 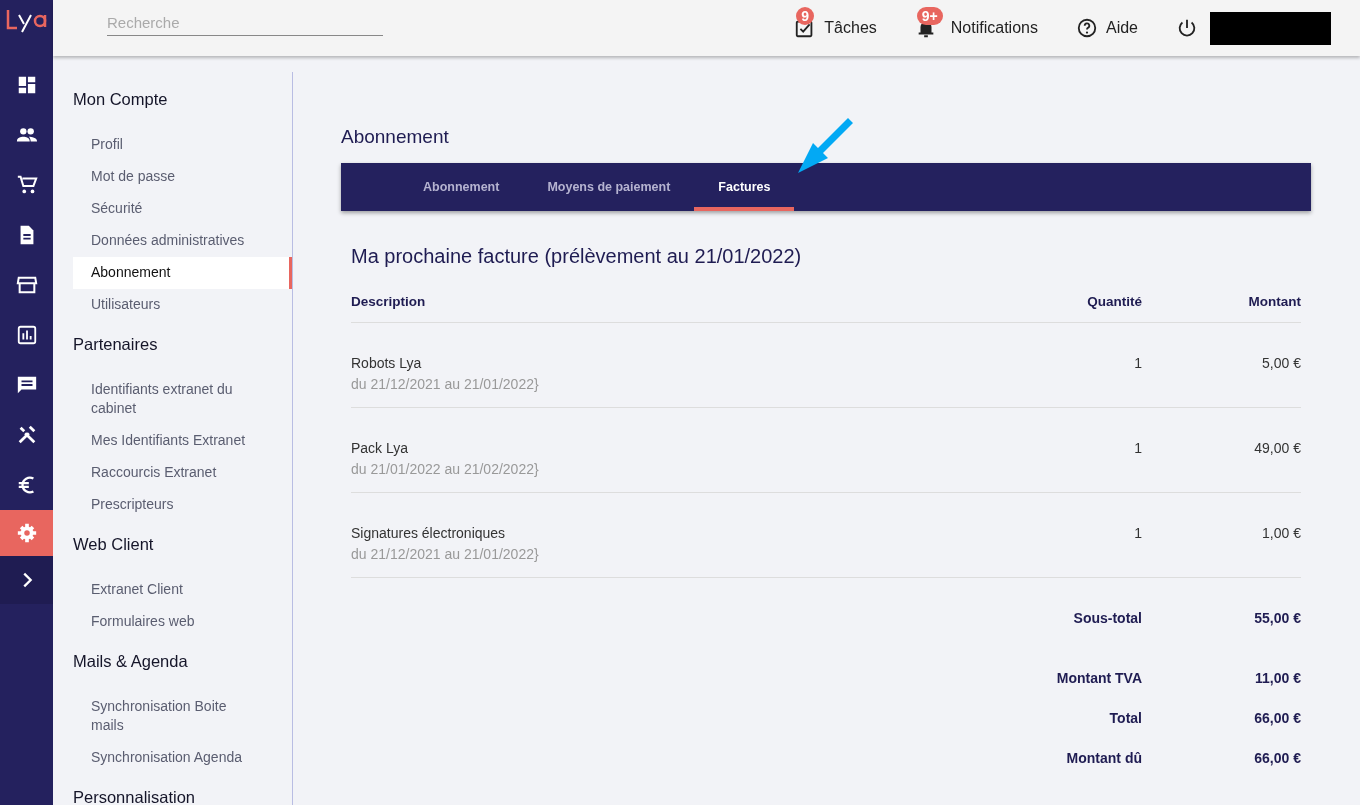 What do you see at coordinates (1086, 28) in the screenshot?
I see `help-icon` at bounding box center [1086, 28].